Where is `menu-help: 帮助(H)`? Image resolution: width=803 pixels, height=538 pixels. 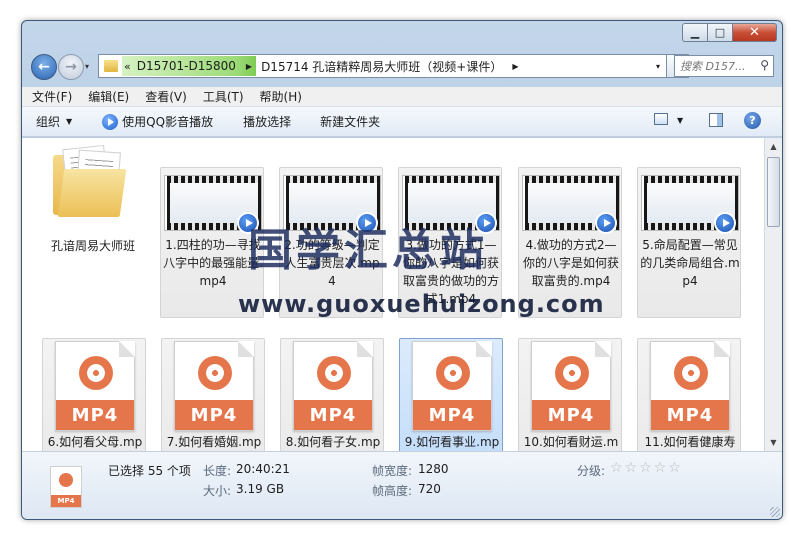 menu-help: 帮助(H) is located at coordinates (281, 96).